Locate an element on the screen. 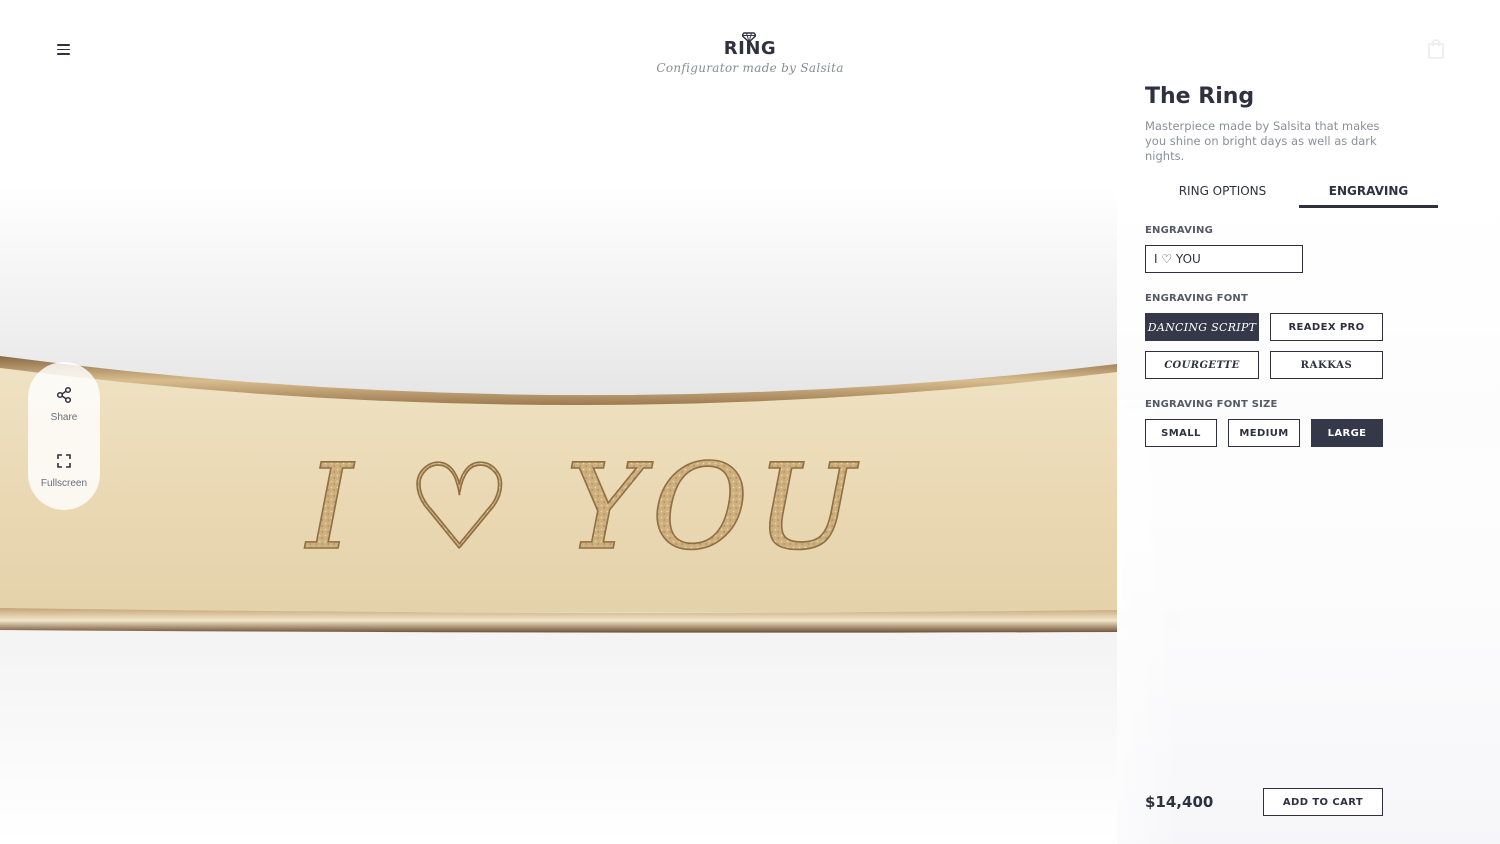 The height and width of the screenshot is (844, 1500). share-icon is located at coordinates (64, 395).